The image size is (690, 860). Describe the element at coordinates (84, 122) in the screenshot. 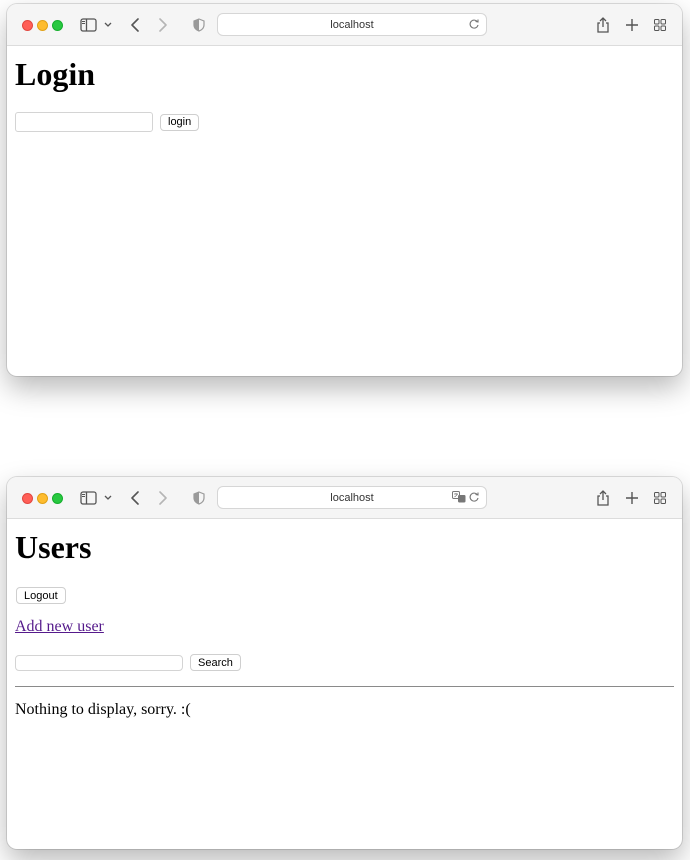

I see `login-input` at that location.